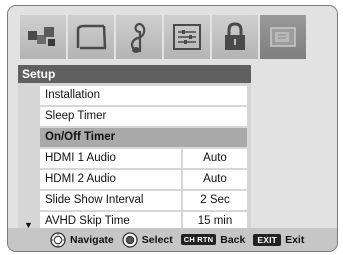 This screenshot has width=343, height=255. I want to click on exit-label: Exit, so click(295, 239).